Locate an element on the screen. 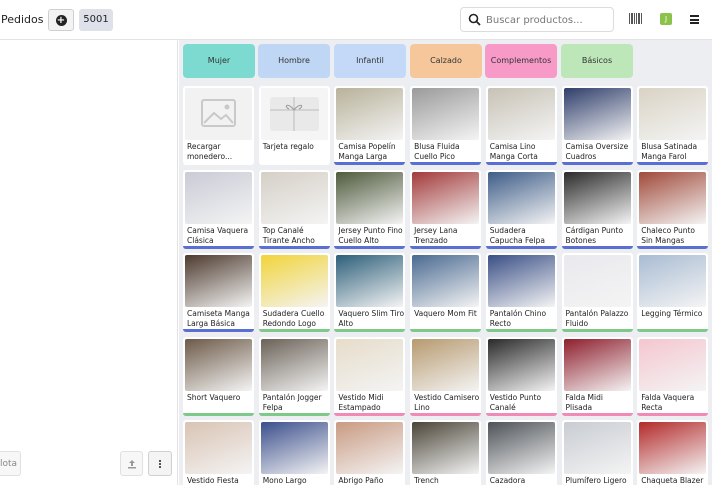 The width and height of the screenshot is (712, 499). product-card: Pantalón Chino Recto is located at coordinates (521, 292).